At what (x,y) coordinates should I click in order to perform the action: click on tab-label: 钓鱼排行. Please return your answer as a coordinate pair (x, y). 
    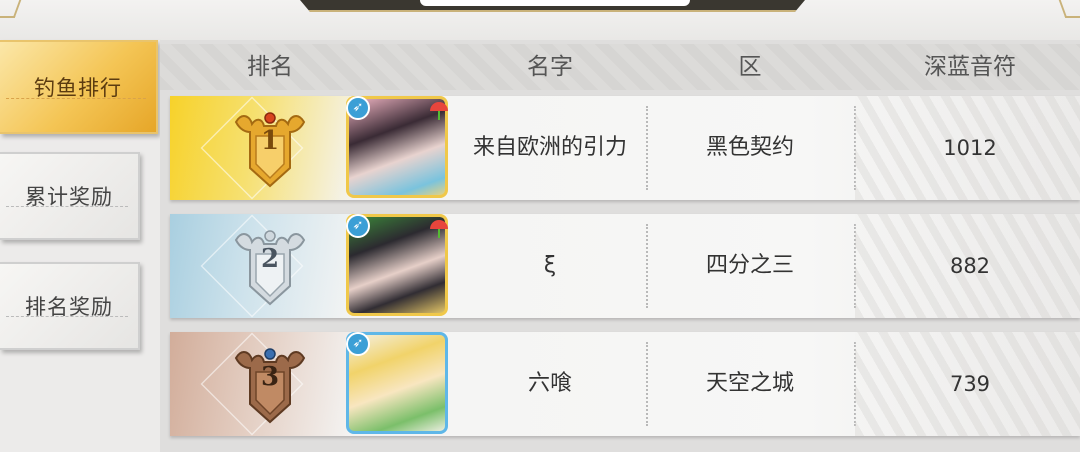
    Looking at the image, I should click on (78, 88).